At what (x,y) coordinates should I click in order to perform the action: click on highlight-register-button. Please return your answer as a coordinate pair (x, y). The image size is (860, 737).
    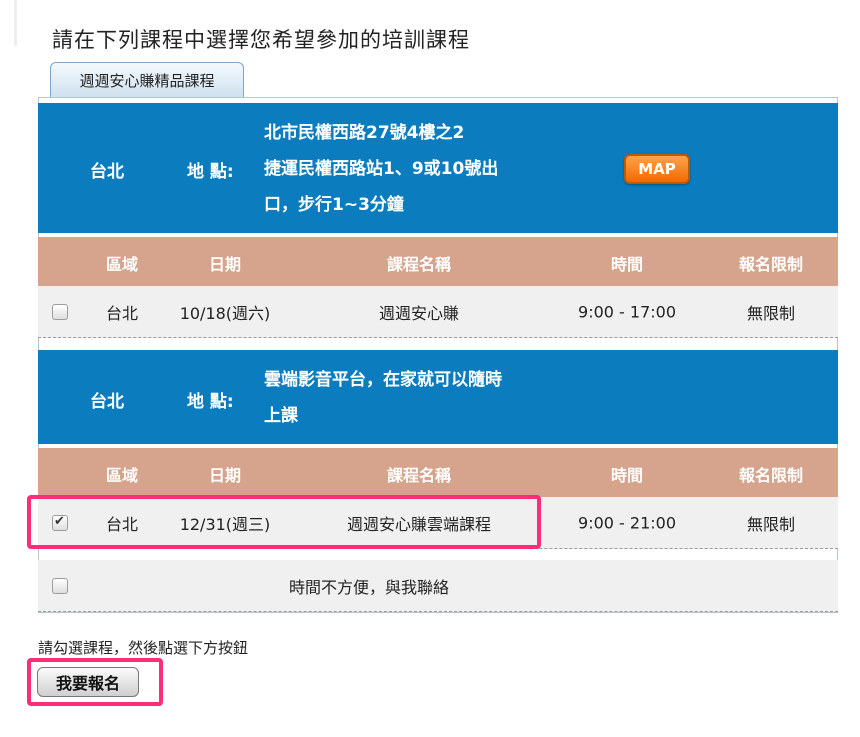
    Looking at the image, I should click on (95, 682).